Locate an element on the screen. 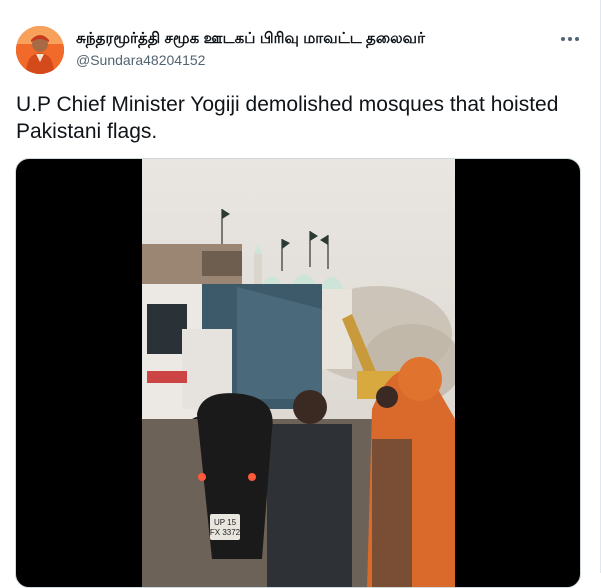 This screenshot has height=588, width=601. avatar-photo-icon is located at coordinates (40, 50).